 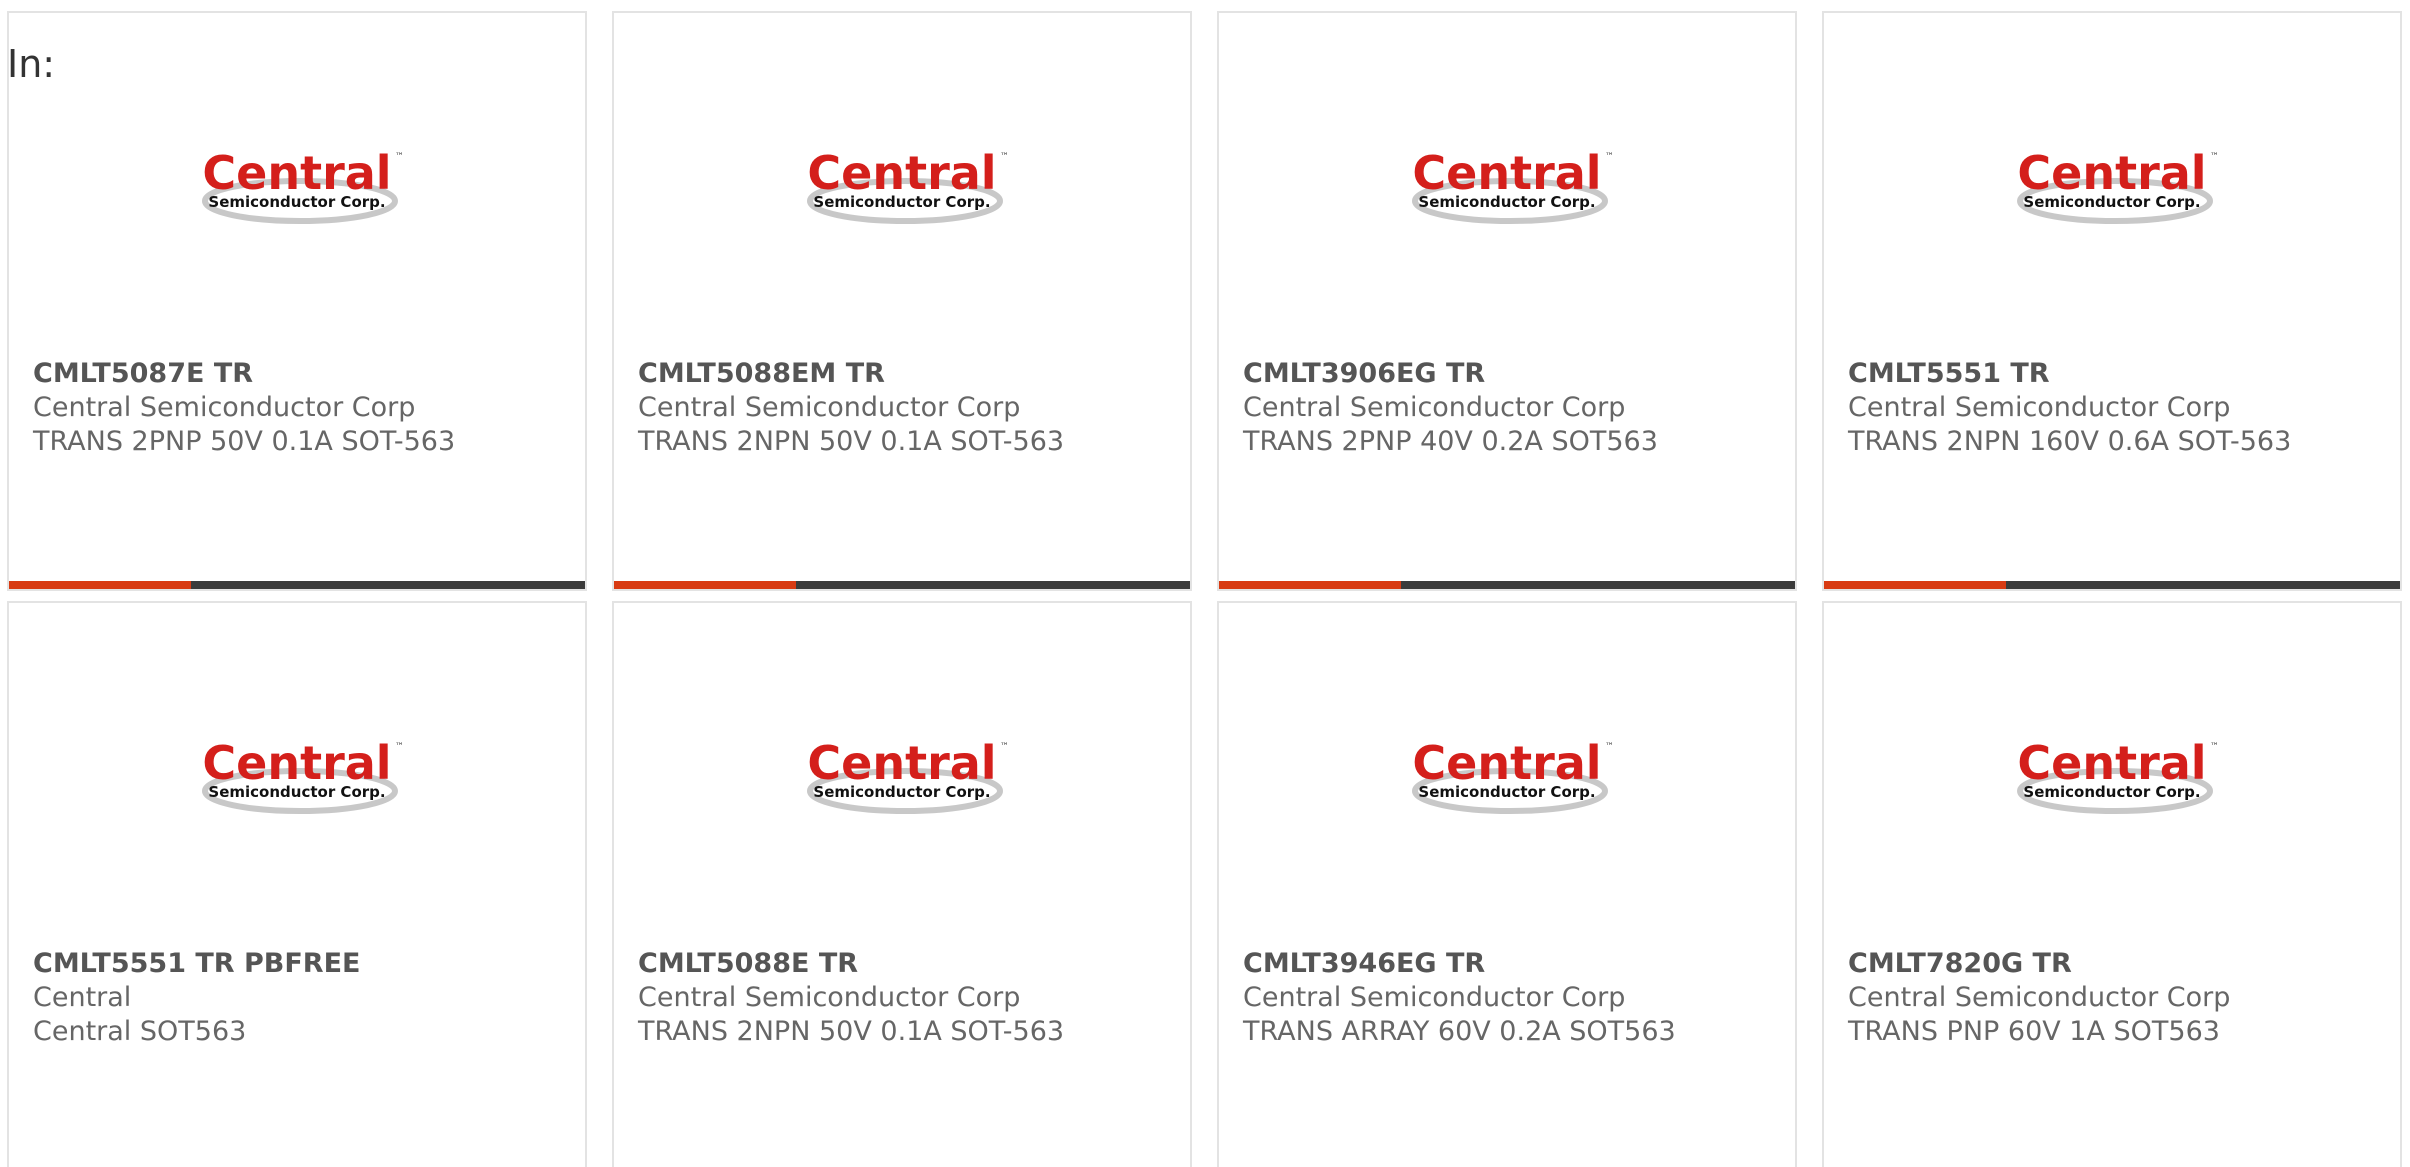 What do you see at coordinates (301, 374) in the screenshot?
I see `part-number: CMLT5087E TR` at bounding box center [301, 374].